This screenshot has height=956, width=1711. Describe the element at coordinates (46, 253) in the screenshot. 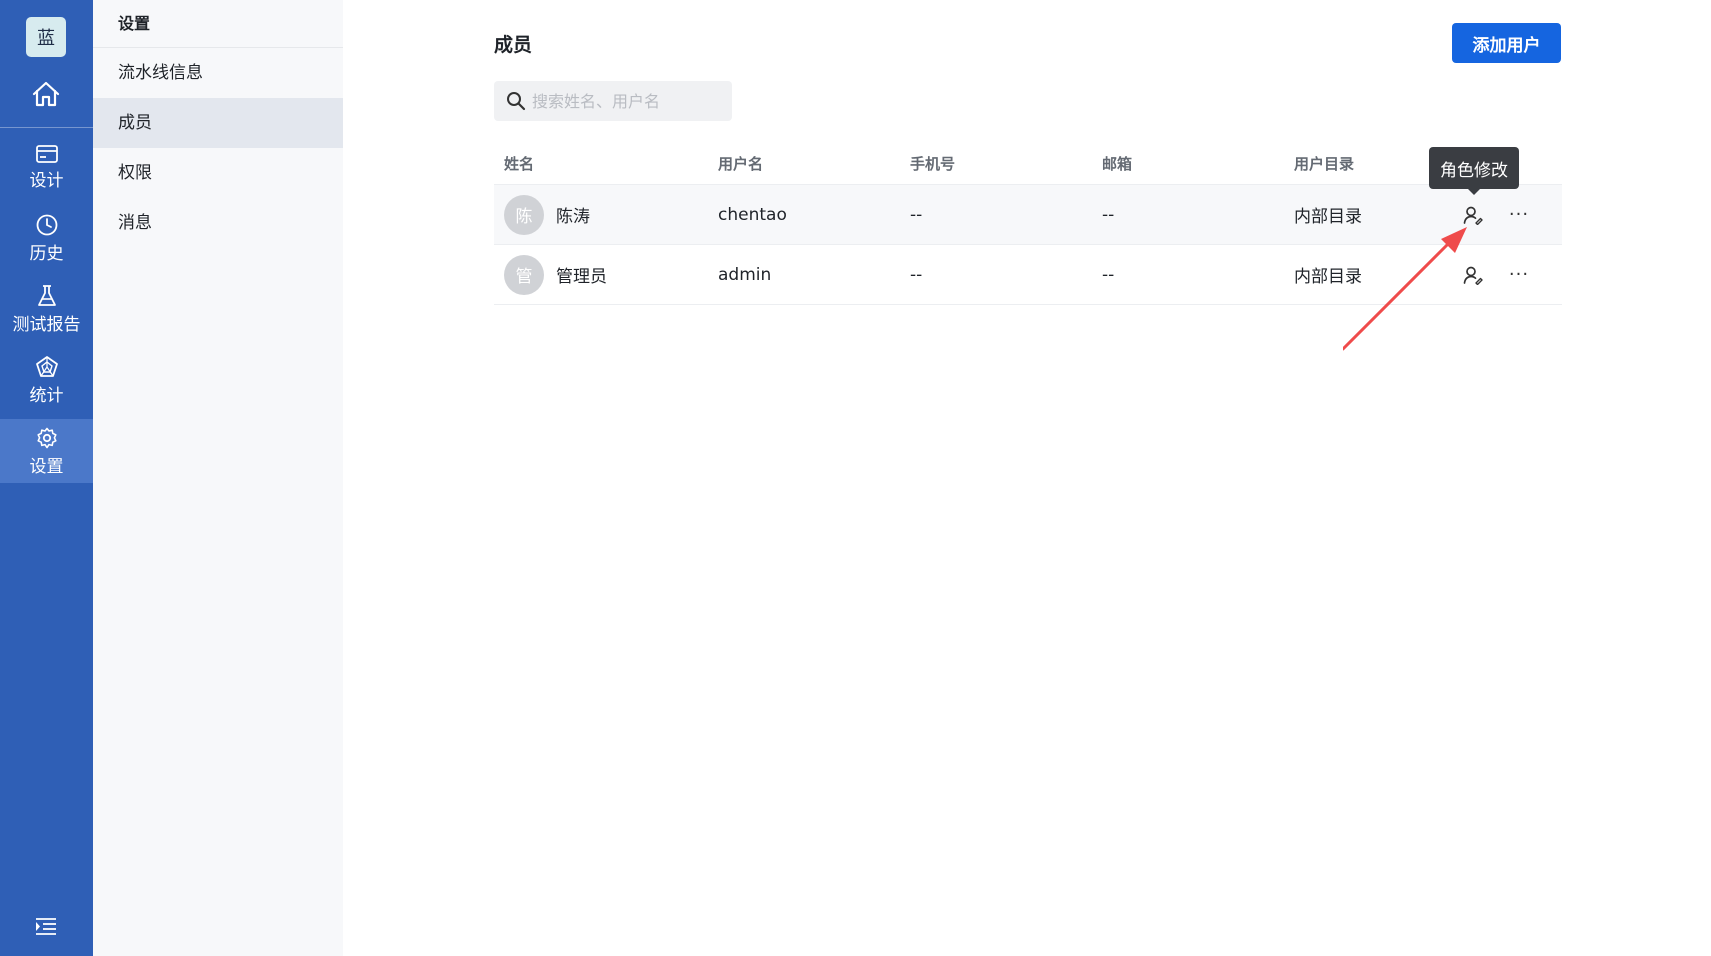

I see `rail-item-label: 历史` at that location.